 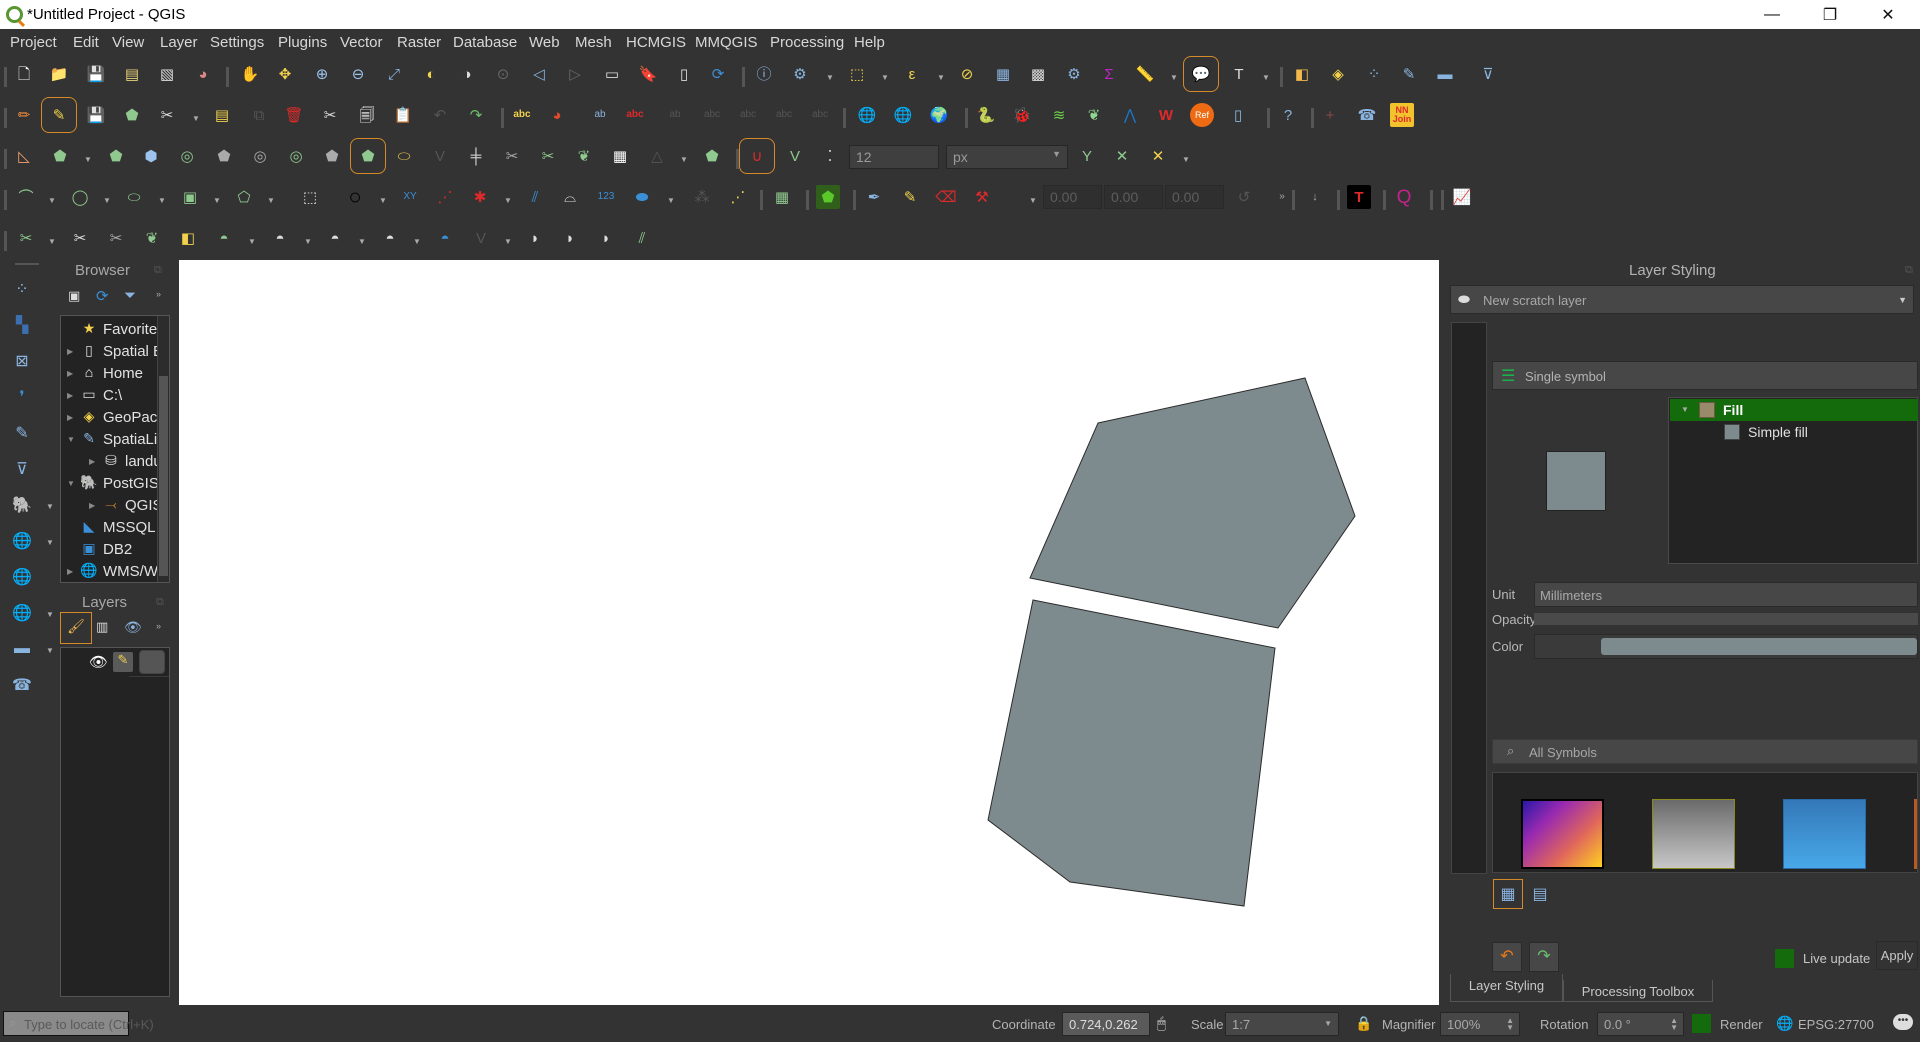 What do you see at coordinates (467, 74) in the screenshot?
I see `zoom-to-layer-icon: ◑` at bounding box center [467, 74].